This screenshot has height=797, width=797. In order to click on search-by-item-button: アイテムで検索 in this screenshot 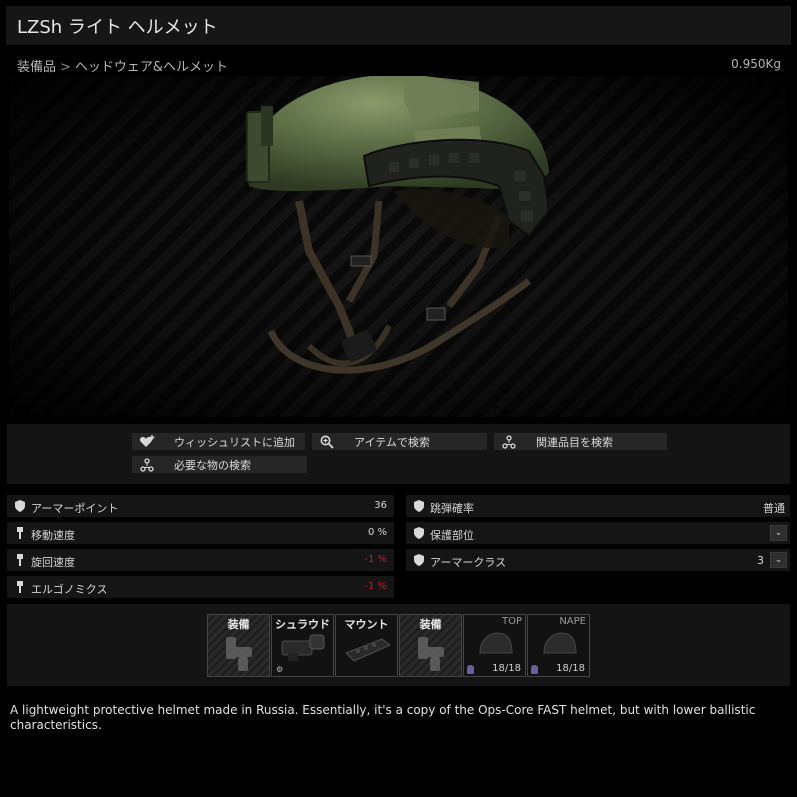, I will do `click(399, 441)`.